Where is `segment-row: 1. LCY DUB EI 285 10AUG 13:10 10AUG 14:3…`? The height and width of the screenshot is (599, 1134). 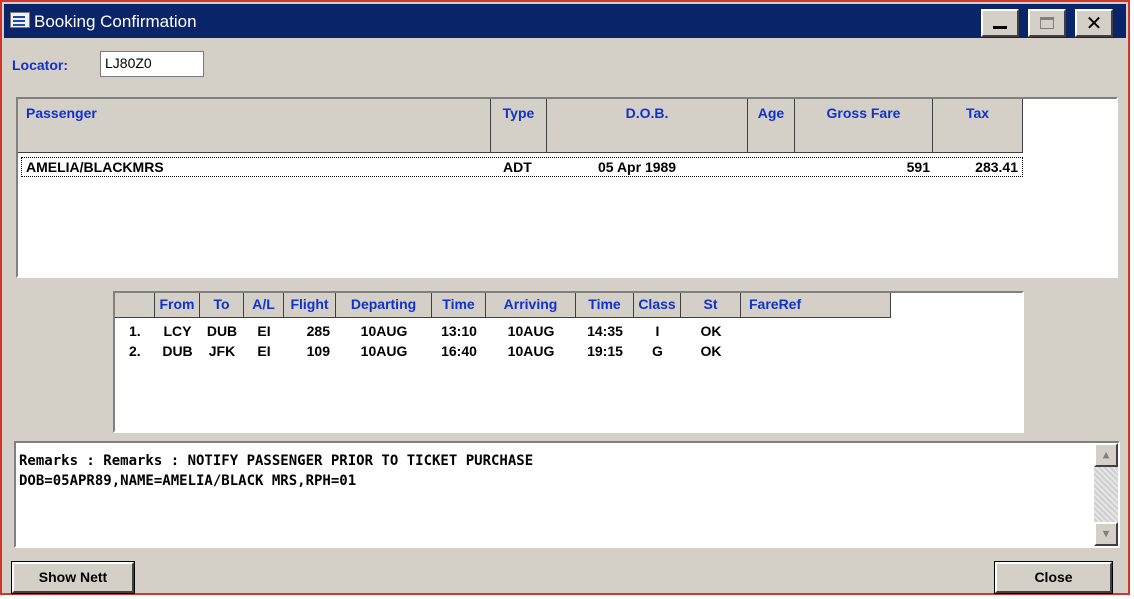
segment-row: 1. LCY DUB EI 285 10AUG 13:10 10AUG 14:3… is located at coordinates (565, 333).